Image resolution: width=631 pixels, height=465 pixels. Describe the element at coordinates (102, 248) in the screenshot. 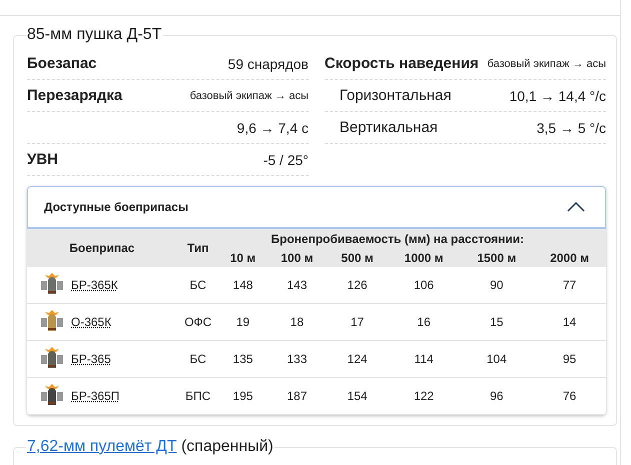

I see `column-header: Боеприпас` at that location.